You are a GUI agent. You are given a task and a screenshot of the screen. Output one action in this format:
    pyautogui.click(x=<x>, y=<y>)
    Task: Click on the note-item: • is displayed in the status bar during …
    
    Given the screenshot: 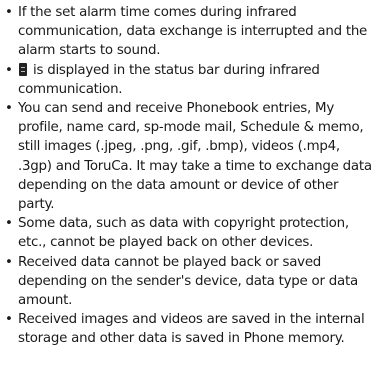 What is the action you would take?
    pyautogui.click(x=191, y=80)
    